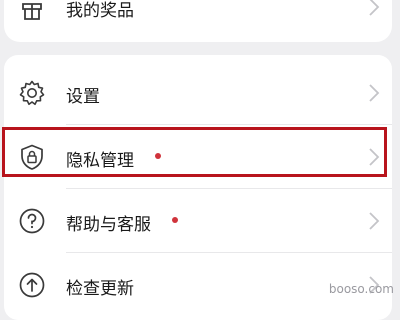  I want to click on arrow-up-circle-icon, so click(32, 285).